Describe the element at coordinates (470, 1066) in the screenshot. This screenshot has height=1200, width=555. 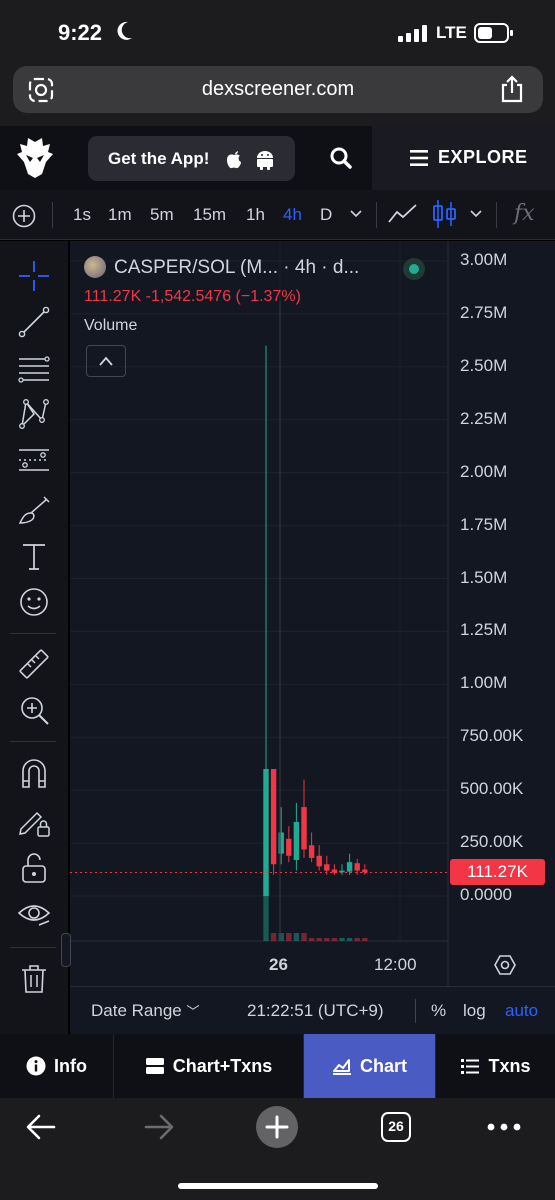
I see `list-icon` at that location.